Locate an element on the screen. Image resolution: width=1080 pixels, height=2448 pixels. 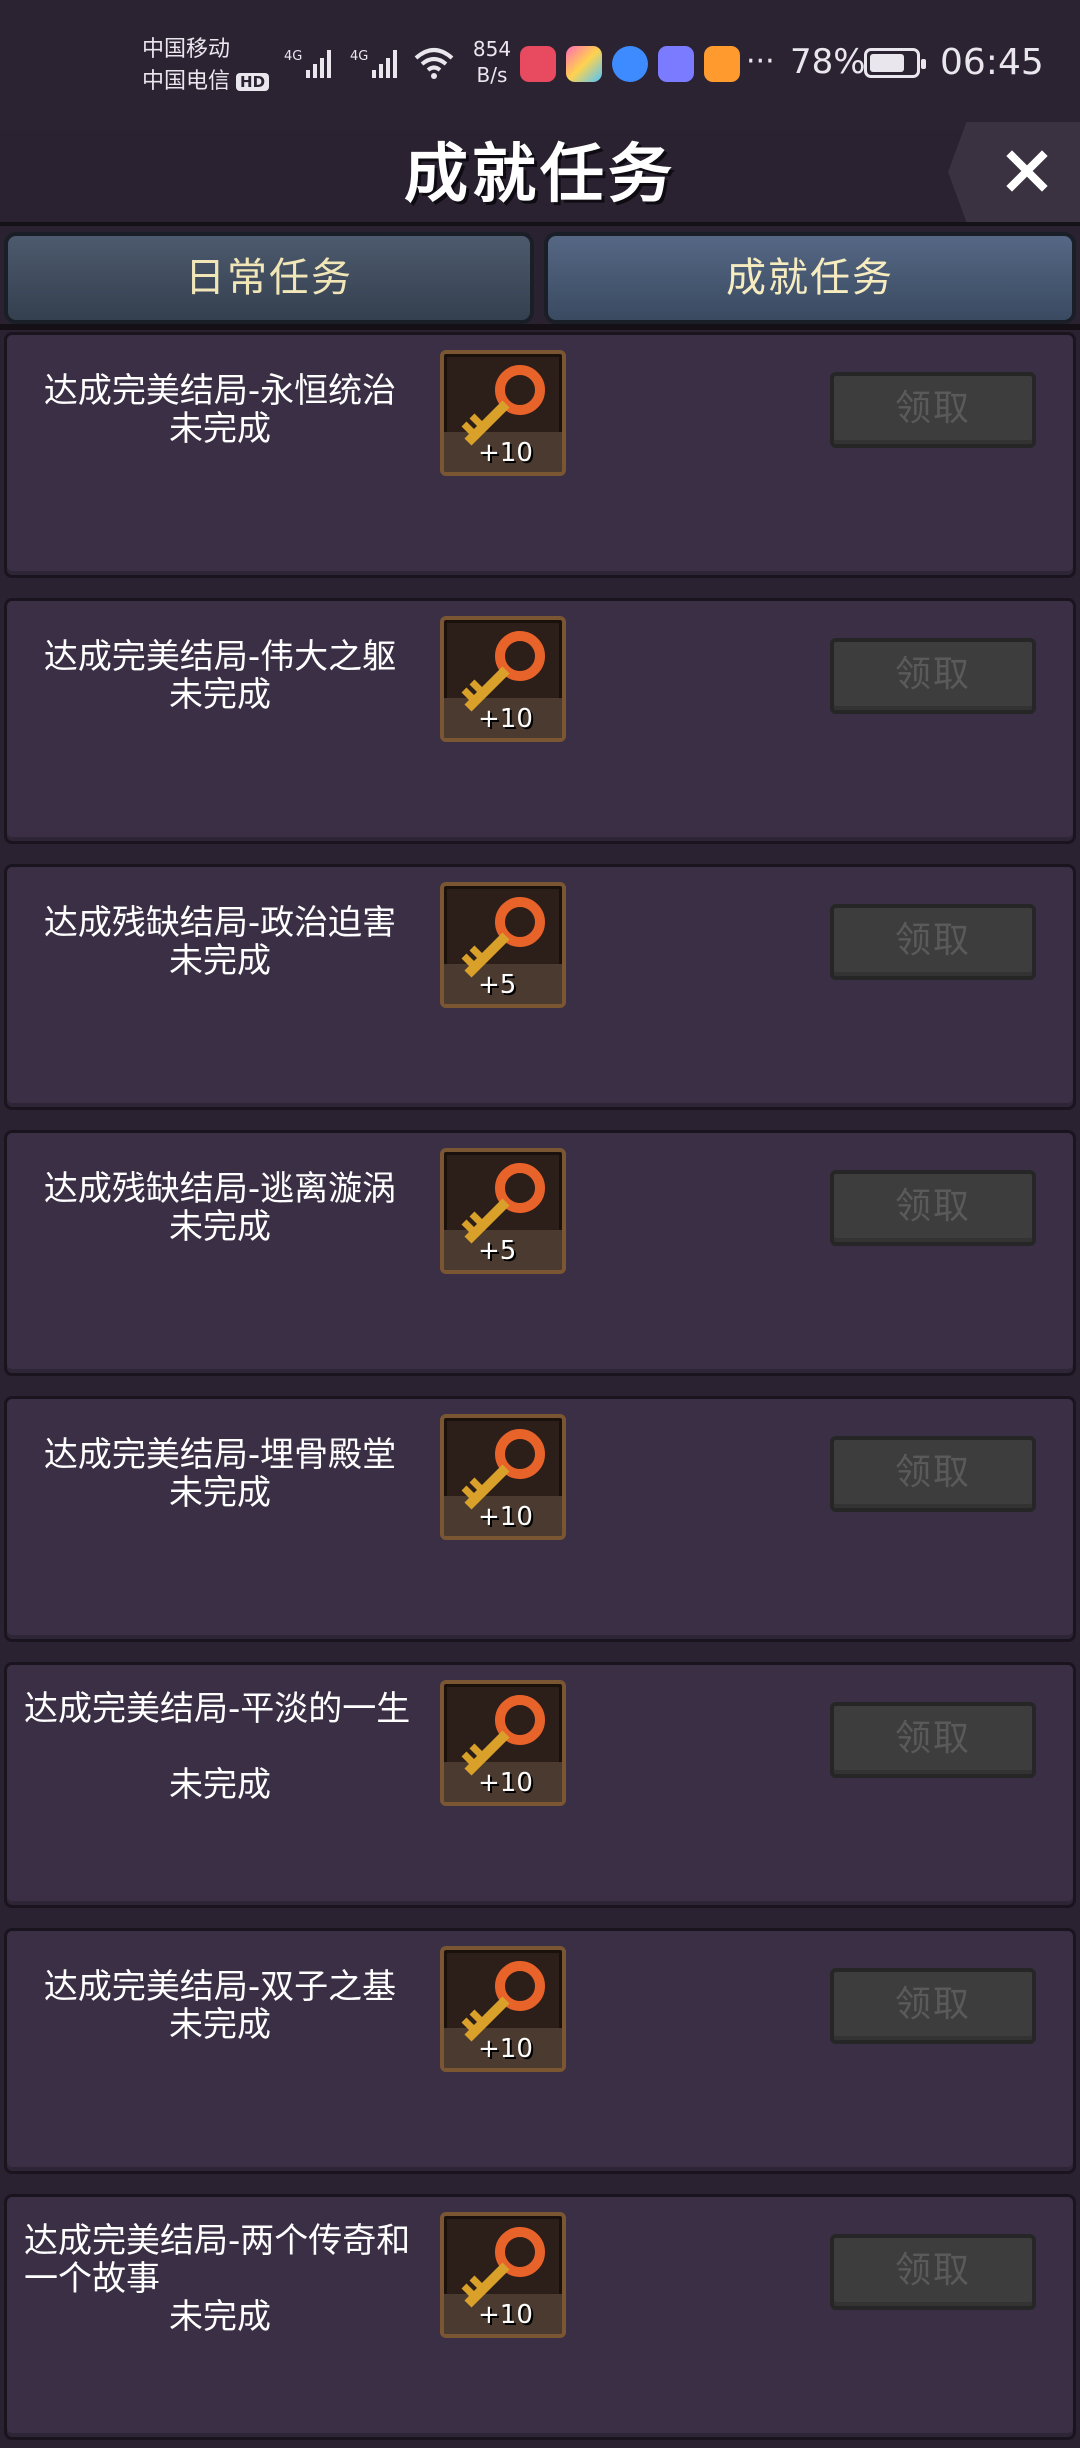
notification-icons is located at coordinates (630, 64).